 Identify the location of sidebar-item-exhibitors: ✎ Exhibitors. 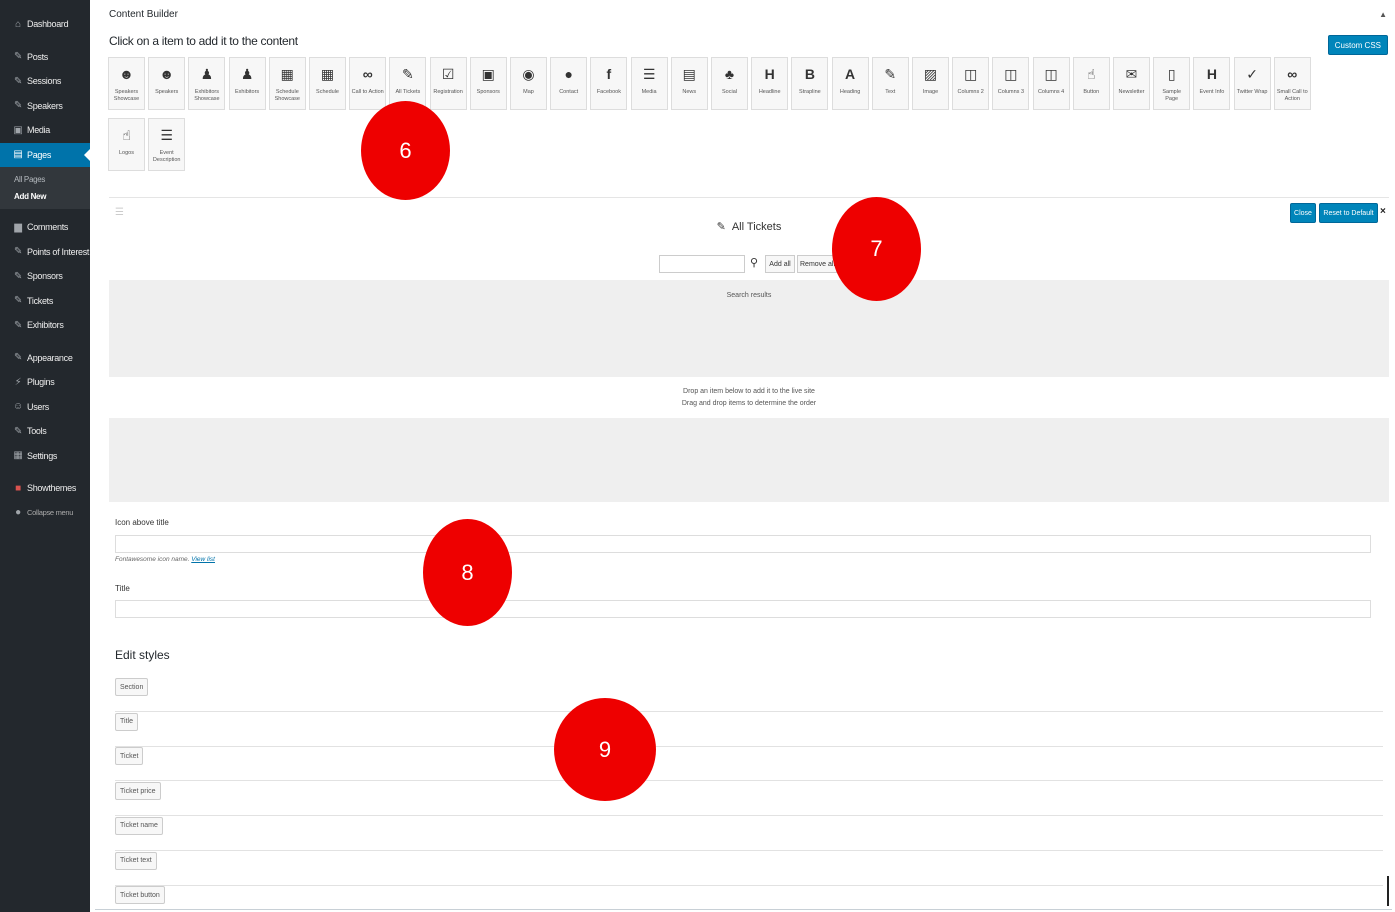
(45, 325).